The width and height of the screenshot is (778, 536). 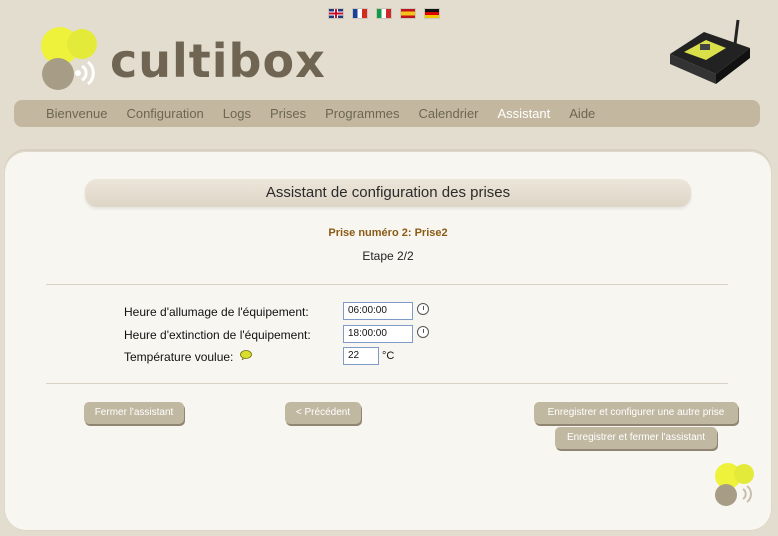 I want to click on on-time-label: Heure d'allumage de l'équipement:, so click(x=216, y=312).